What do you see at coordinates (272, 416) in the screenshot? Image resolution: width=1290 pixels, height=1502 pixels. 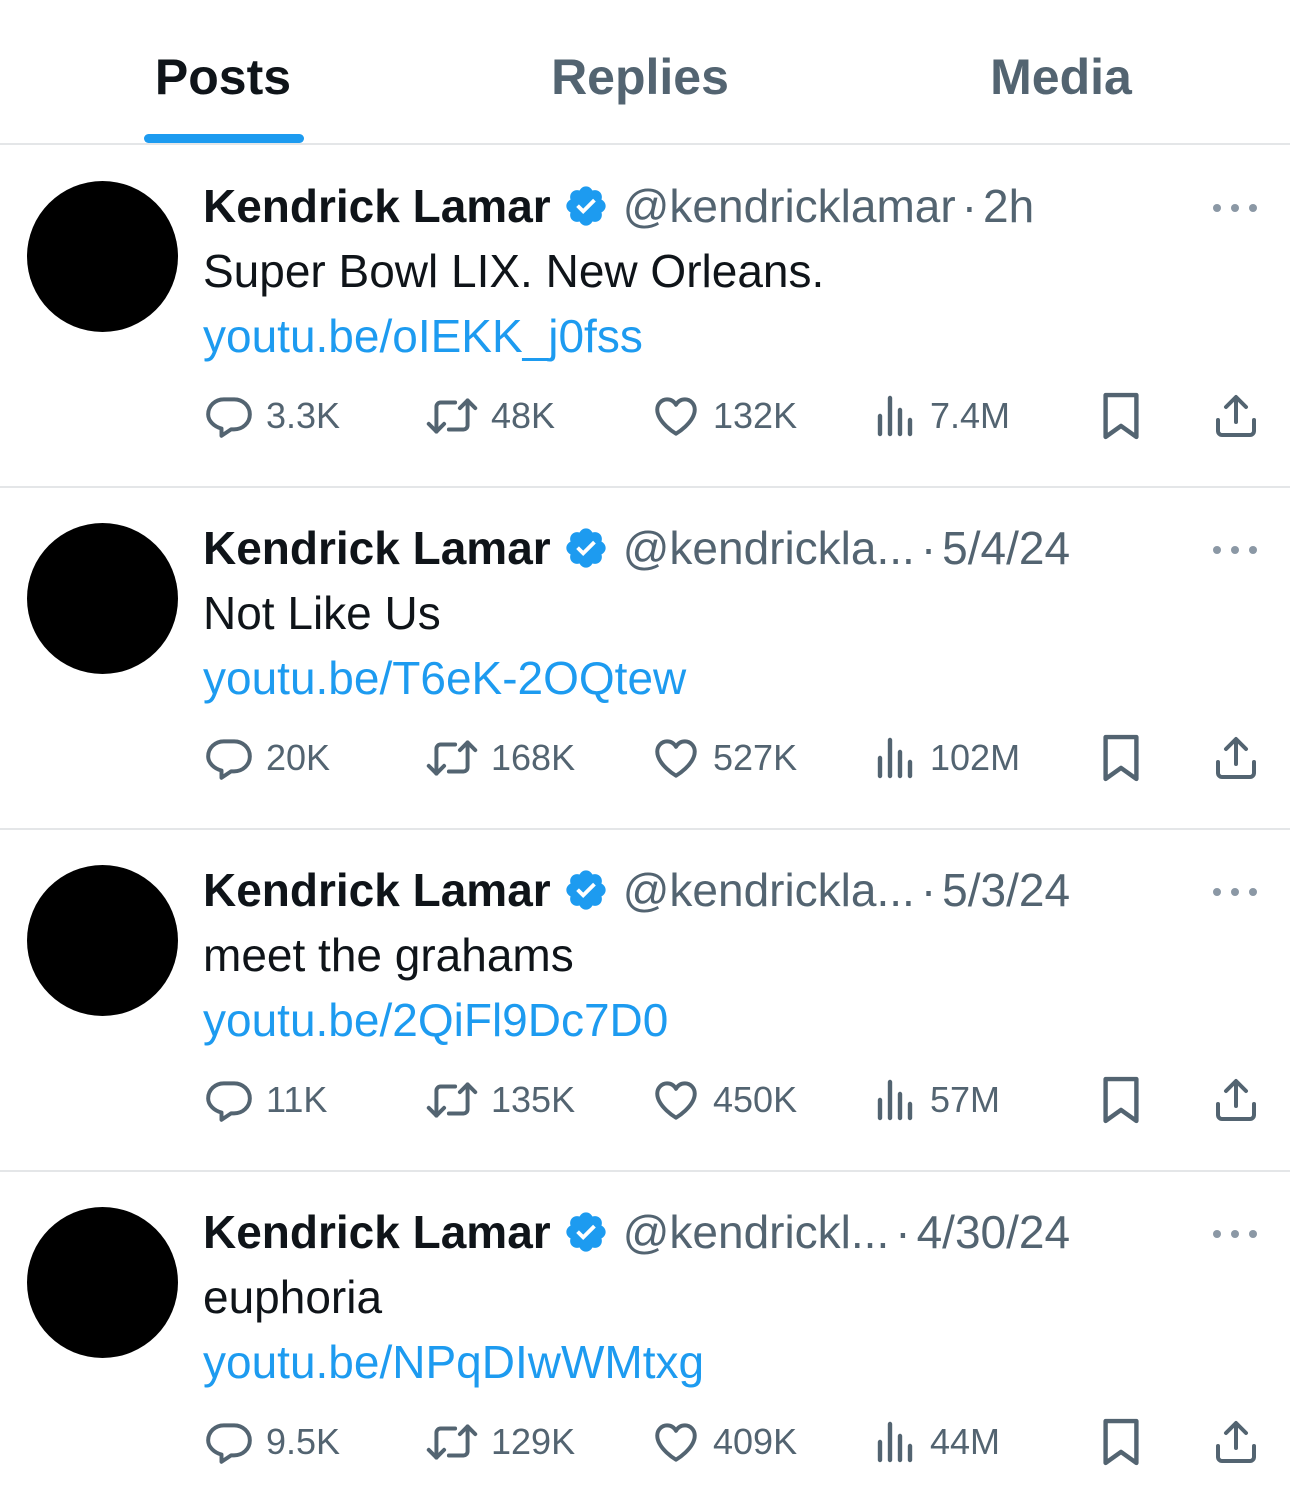 I see `reply-button: 3.3K` at bounding box center [272, 416].